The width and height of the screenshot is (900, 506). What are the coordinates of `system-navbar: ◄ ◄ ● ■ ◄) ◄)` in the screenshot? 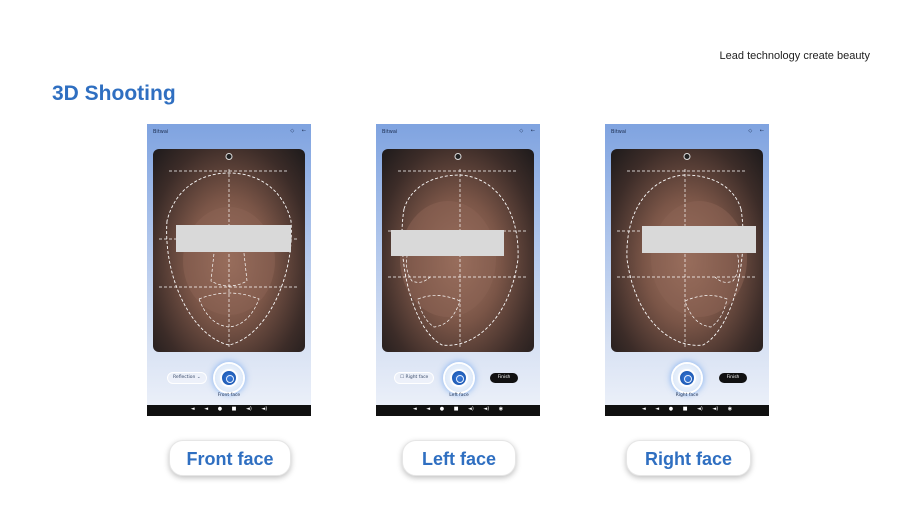 It's located at (229, 410).